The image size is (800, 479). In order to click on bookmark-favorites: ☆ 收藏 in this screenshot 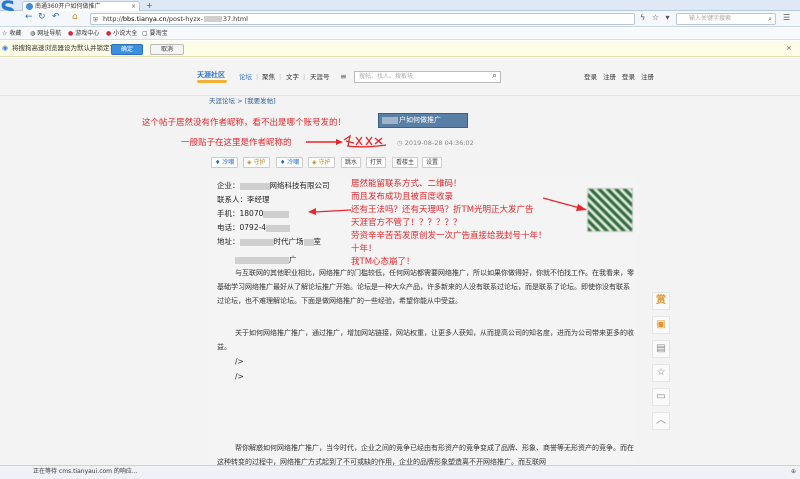, I will do `click(11, 34)`.